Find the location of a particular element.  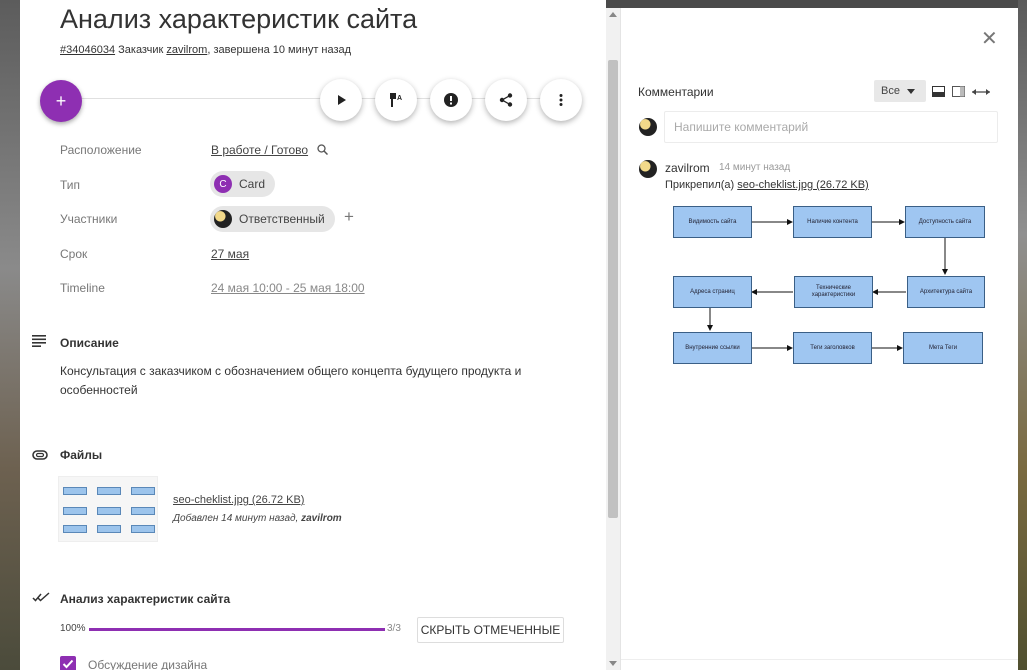

current-user-avatar is located at coordinates (648, 127).